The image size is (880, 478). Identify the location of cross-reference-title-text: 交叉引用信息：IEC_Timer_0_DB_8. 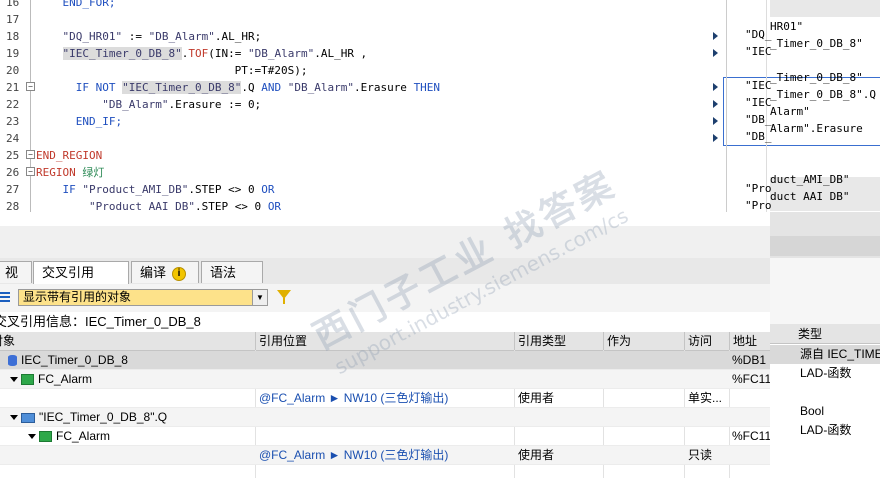
(100, 321).